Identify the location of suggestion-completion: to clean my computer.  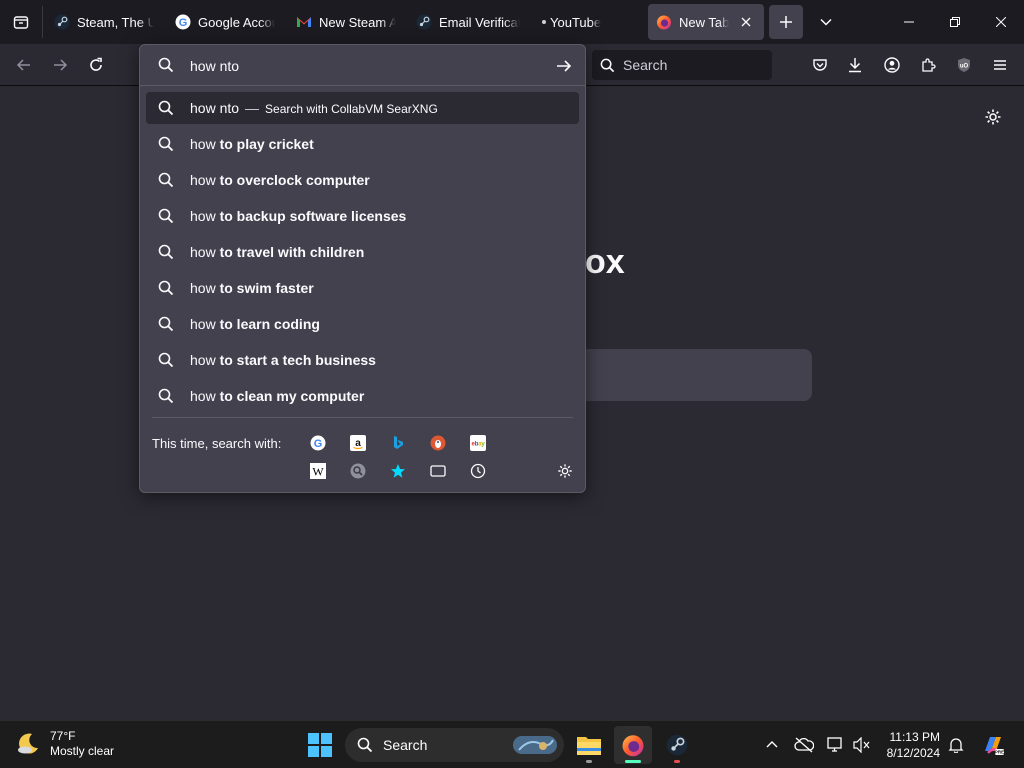
(292, 396).